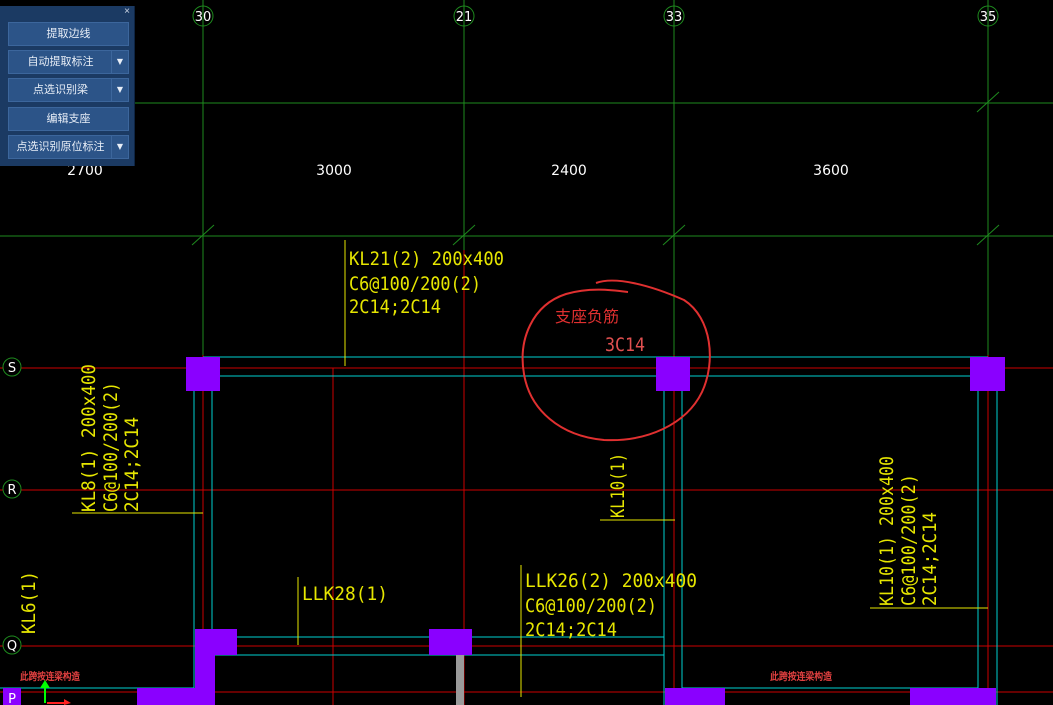  I want to click on beam-label-llk26-line1: LLK26(2) 200x400, so click(611, 581).